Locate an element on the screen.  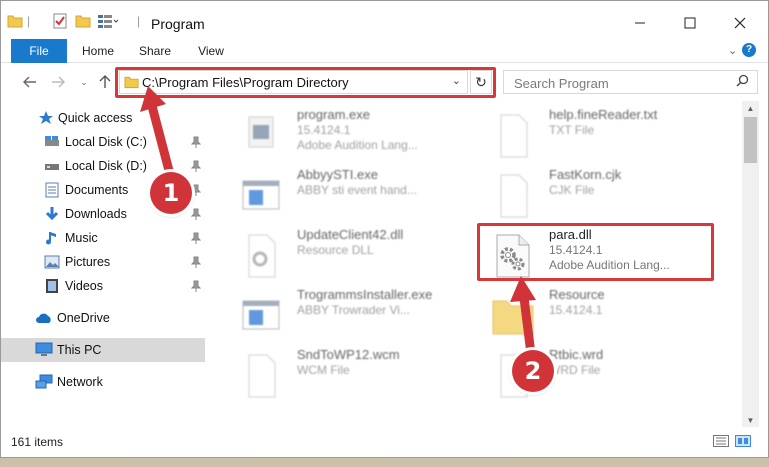
back-arrow-icon is located at coordinates (29, 82).